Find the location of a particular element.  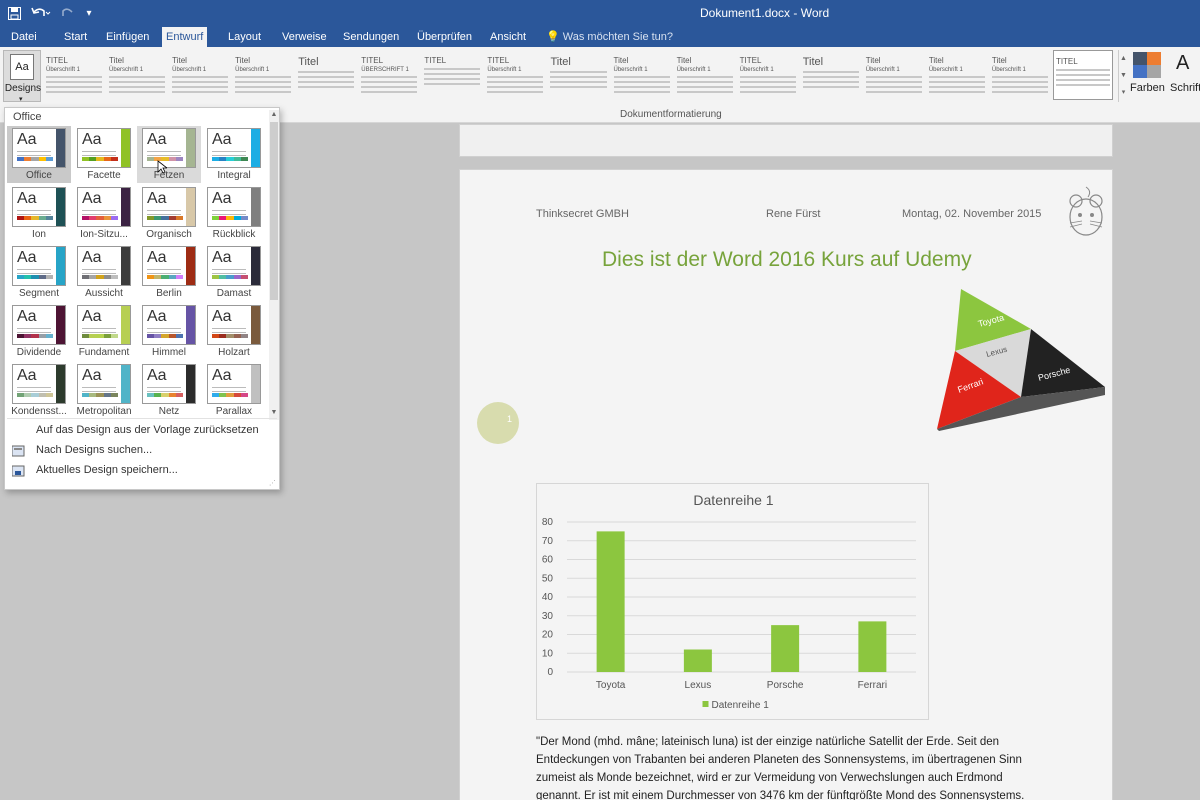

save-design-icon is located at coordinates (18, 471).